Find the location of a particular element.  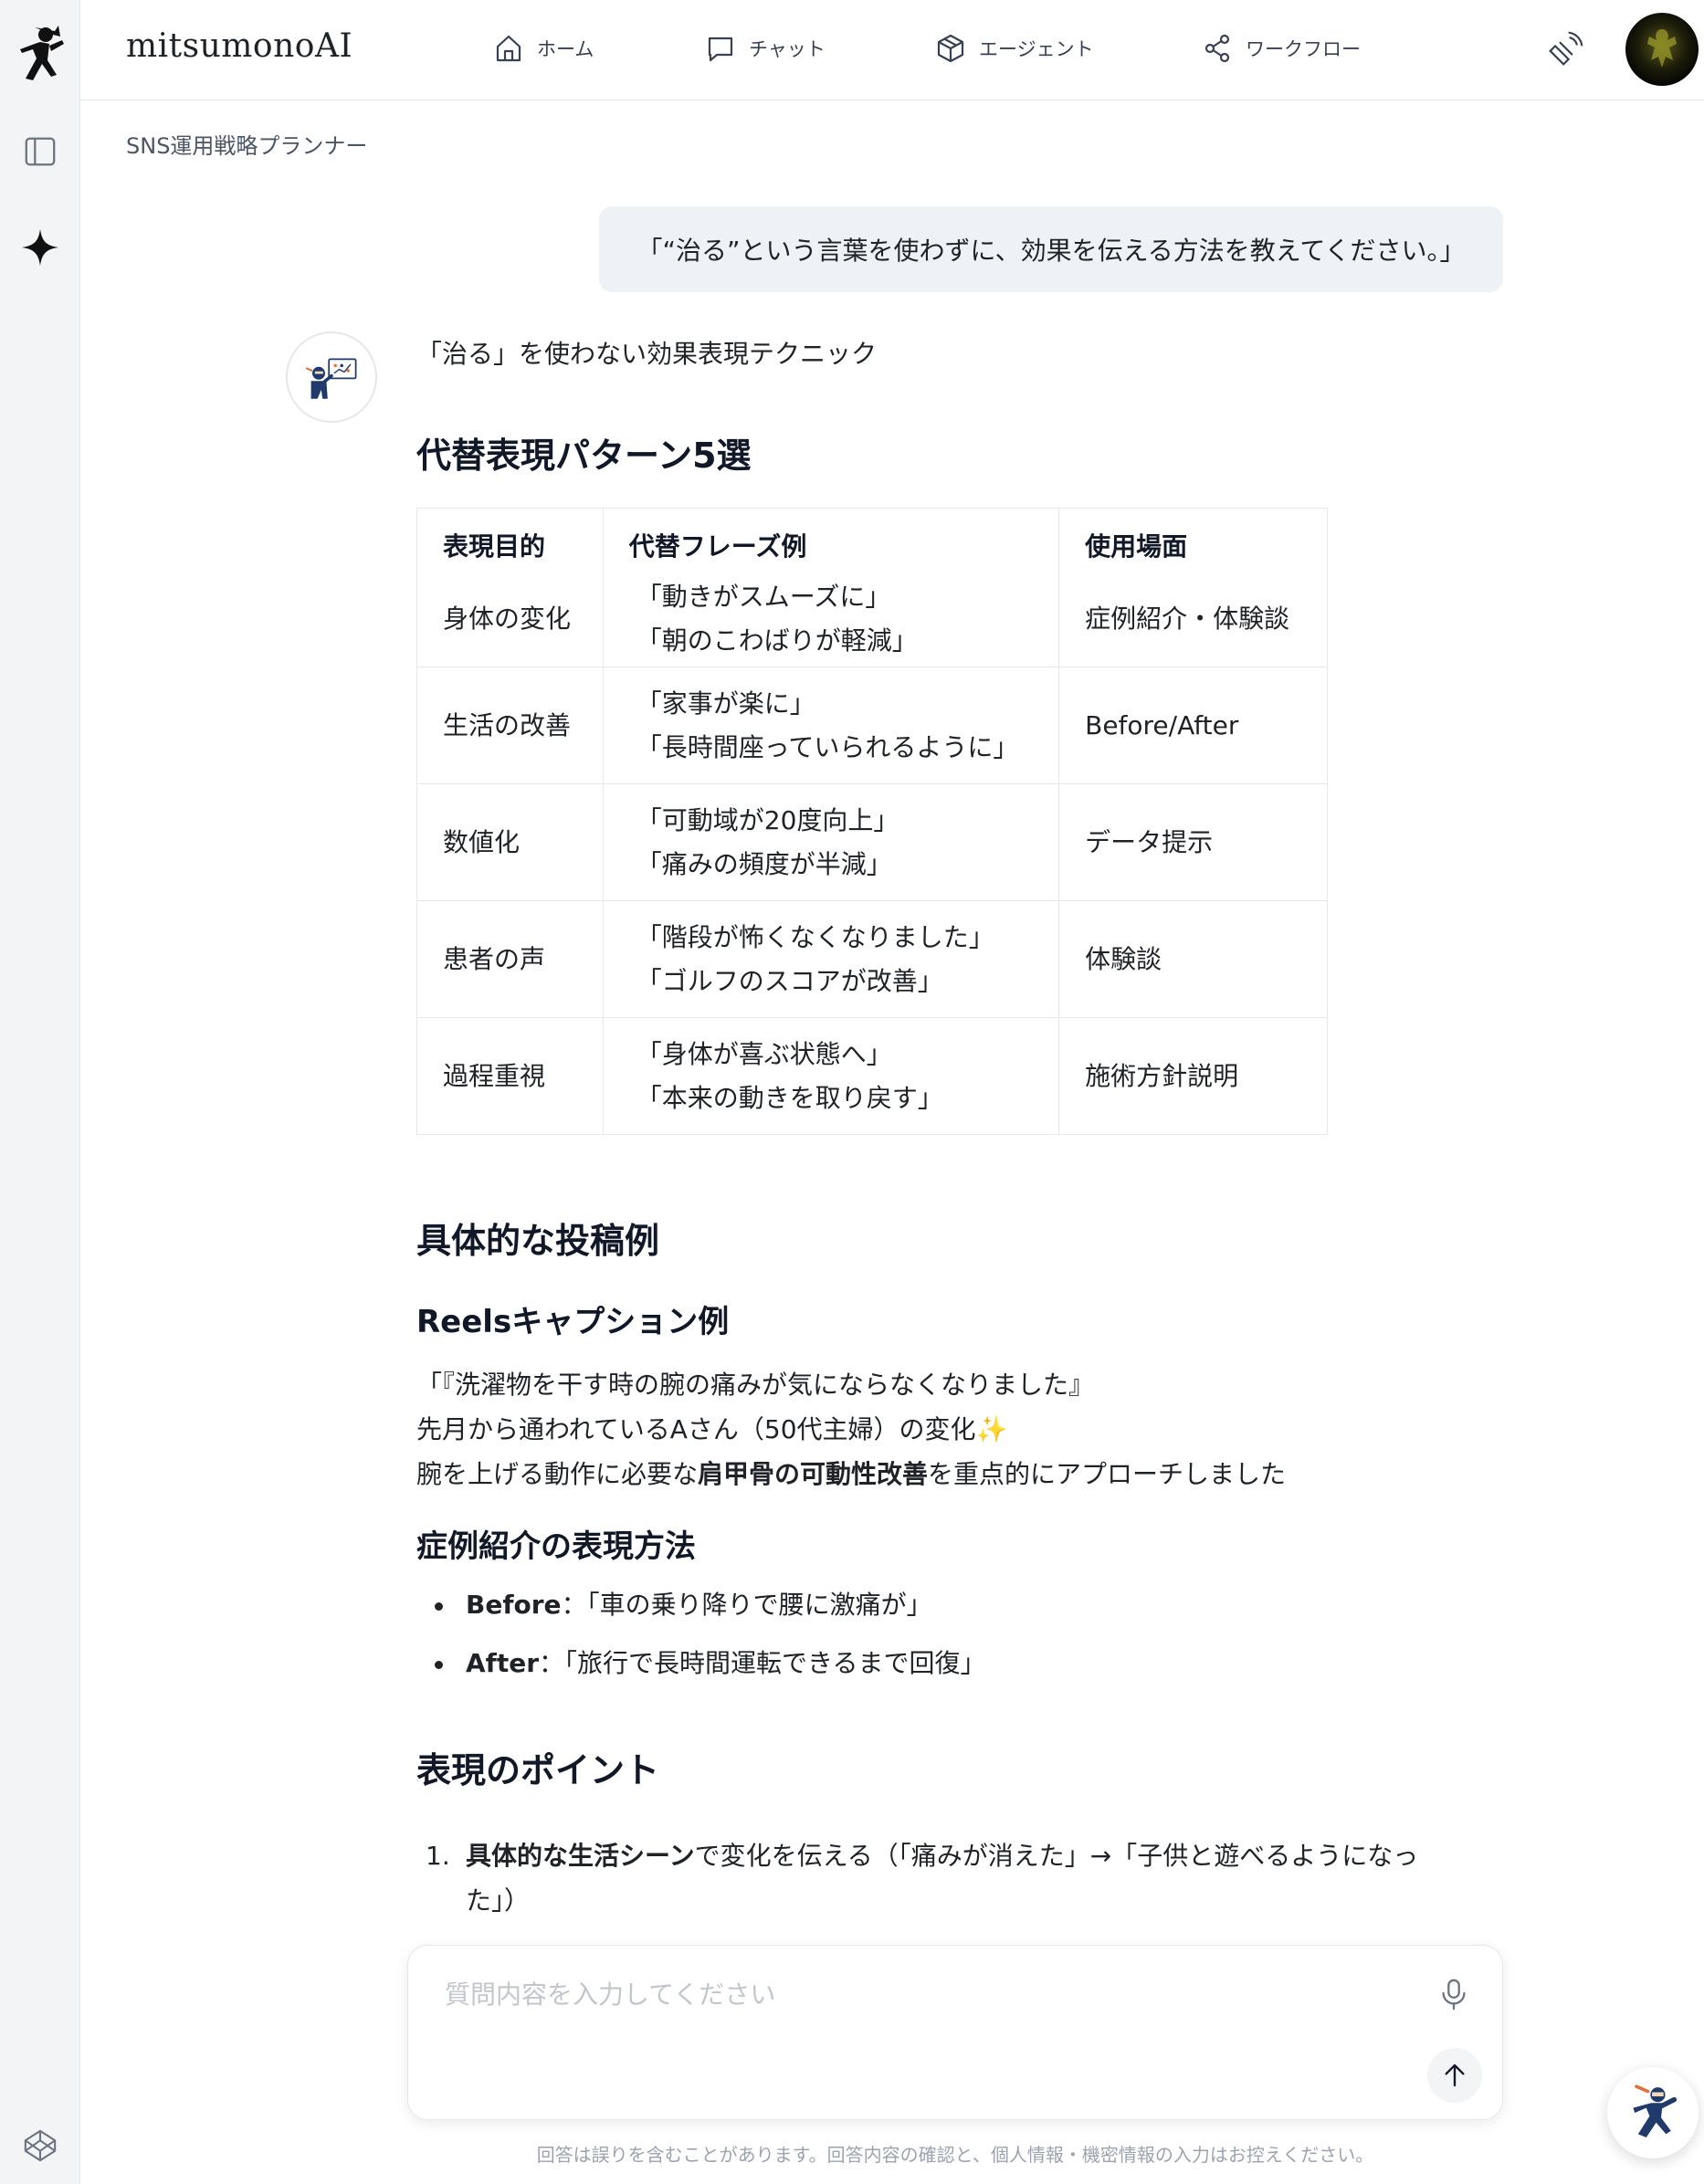

user-message-text: 「“治る”という言葉を使わずに、効果を伝える方法を教えてください。」 is located at coordinates (1051, 251).